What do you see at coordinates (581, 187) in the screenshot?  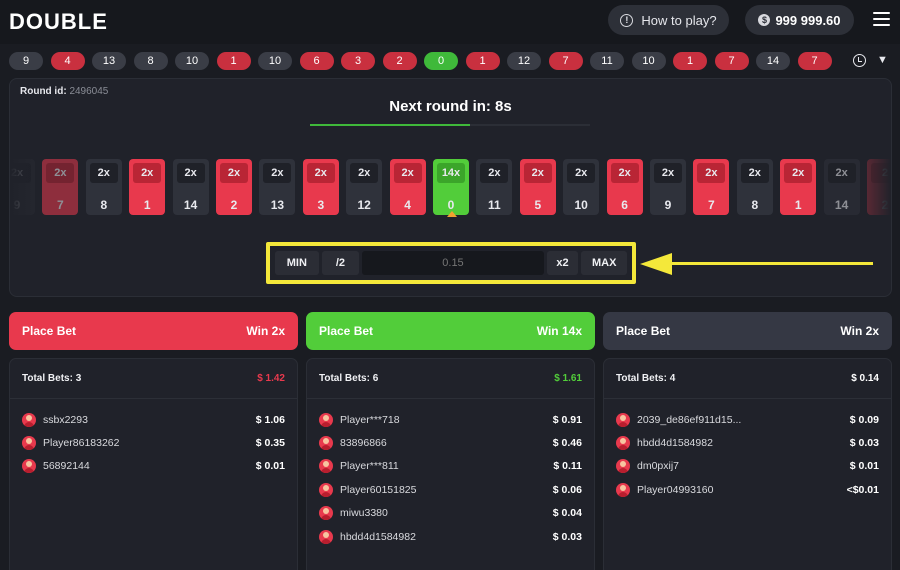 I see `reel-tile: 2x 10` at bounding box center [581, 187].